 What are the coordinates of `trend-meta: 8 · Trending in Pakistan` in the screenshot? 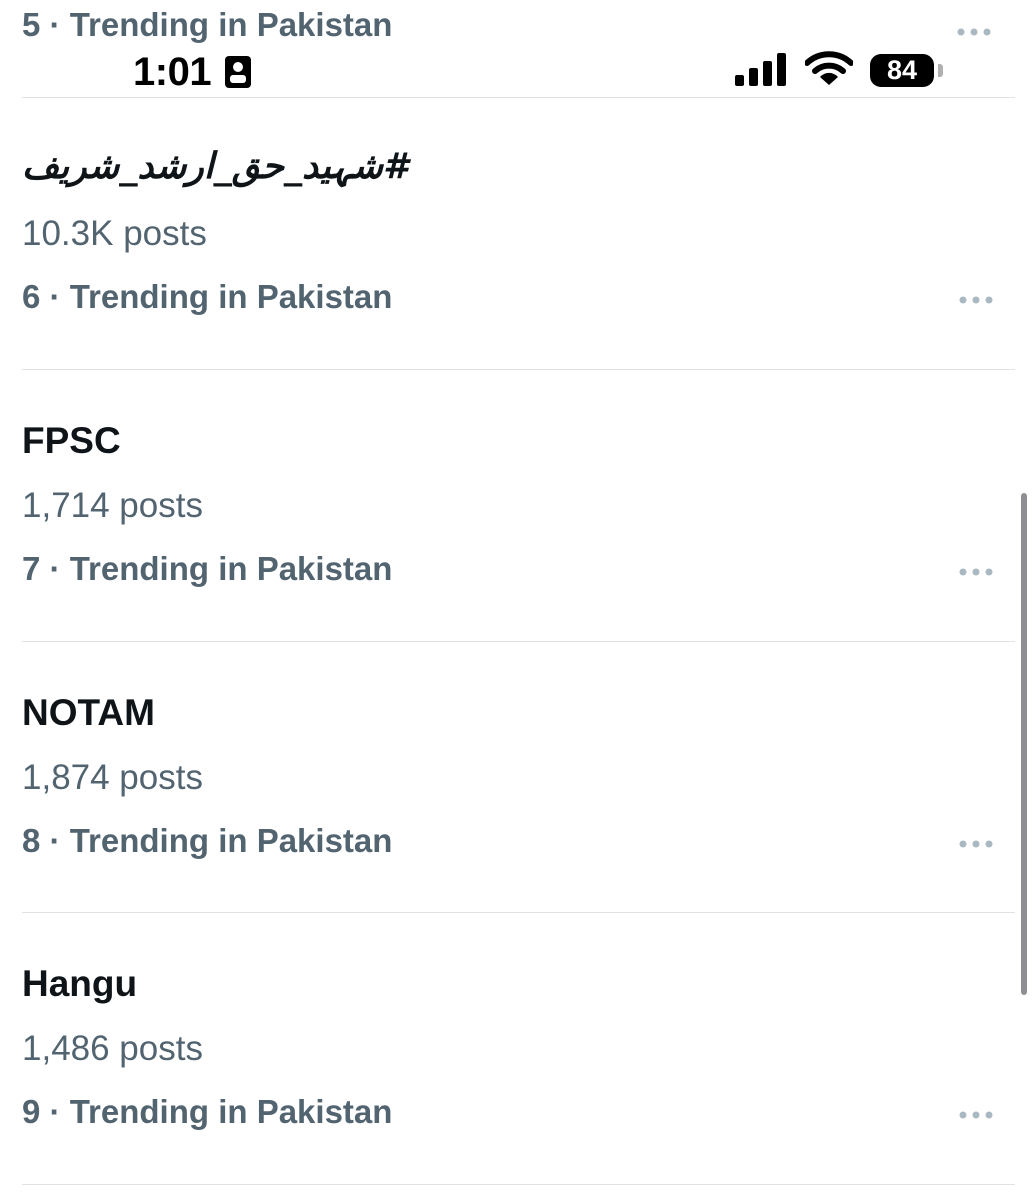 It's located at (207, 841).